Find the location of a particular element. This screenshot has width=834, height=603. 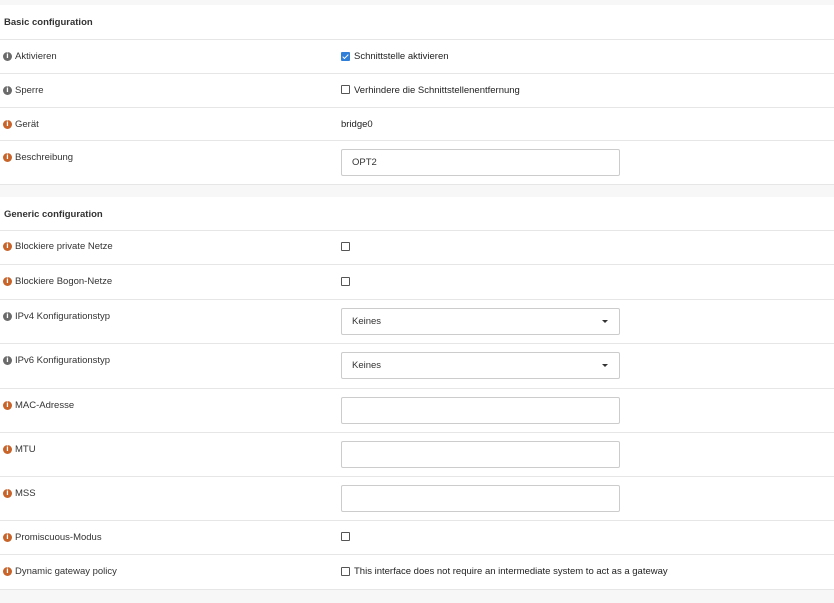

section-title: Generic configuration is located at coordinates (53, 214).